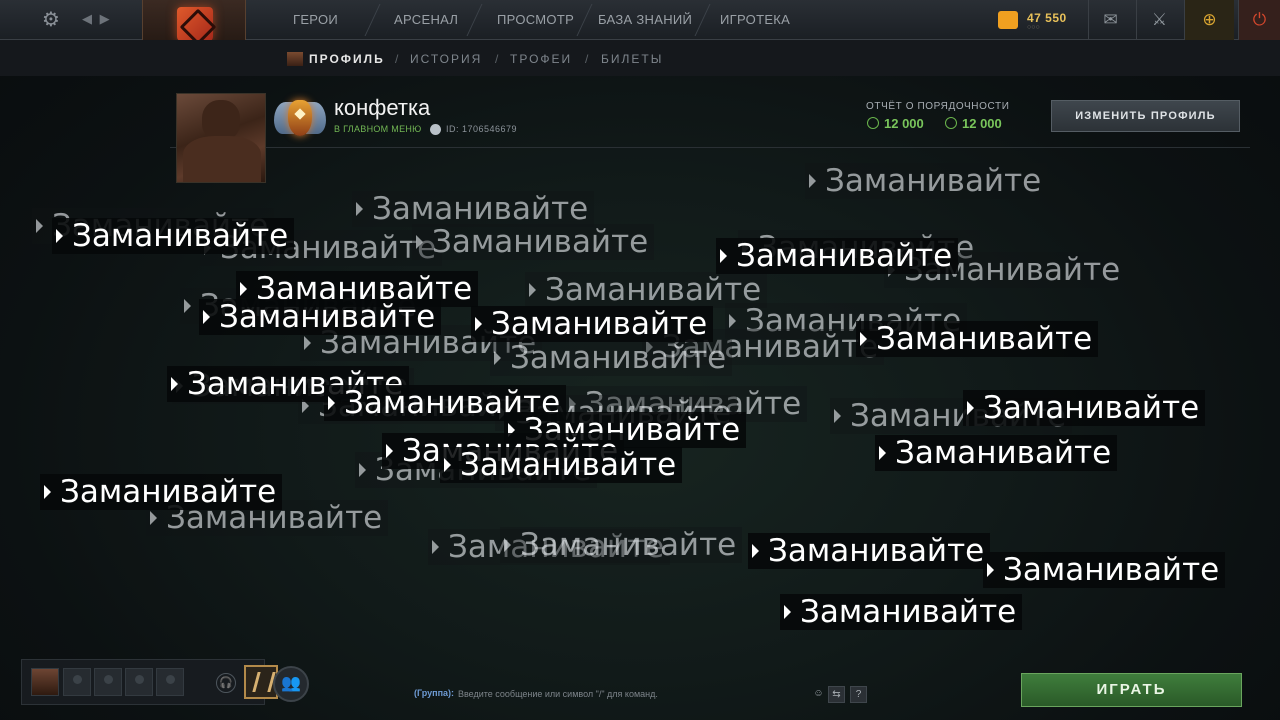  What do you see at coordinates (226, 683) in the screenshot?
I see `headset-icon: 🎧` at bounding box center [226, 683].